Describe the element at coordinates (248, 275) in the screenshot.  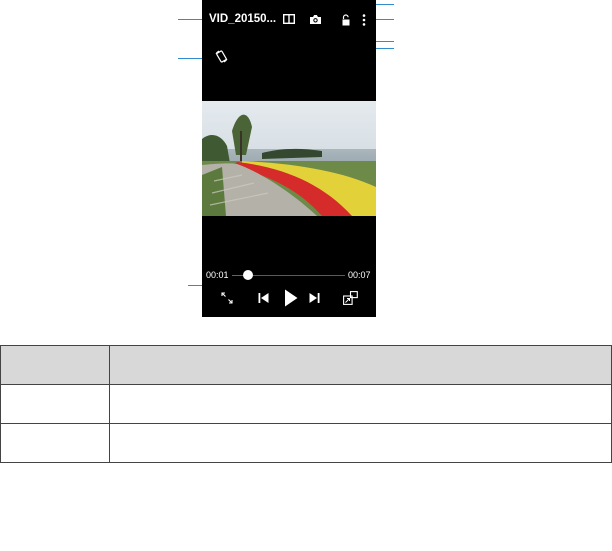
I see `seek-thumb` at that location.